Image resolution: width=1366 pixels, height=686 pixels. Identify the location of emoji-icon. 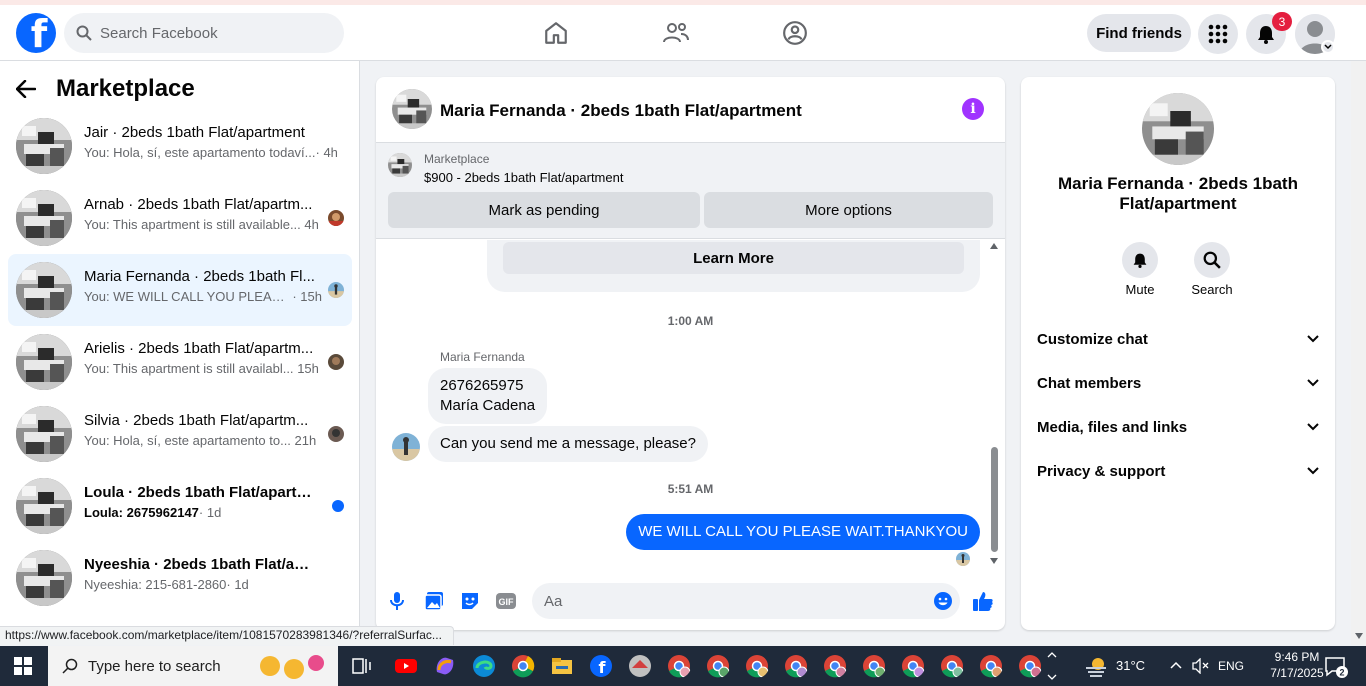
(943, 601).